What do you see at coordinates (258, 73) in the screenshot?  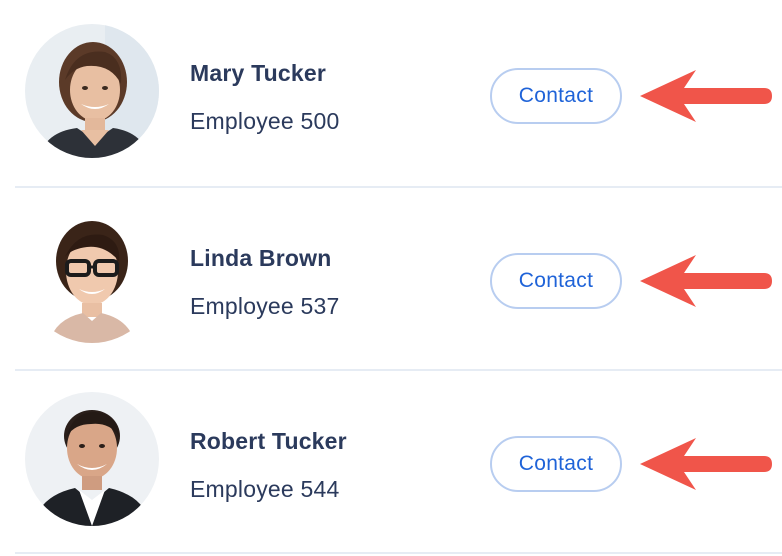 I see `employee-name: Mary Tucker` at bounding box center [258, 73].